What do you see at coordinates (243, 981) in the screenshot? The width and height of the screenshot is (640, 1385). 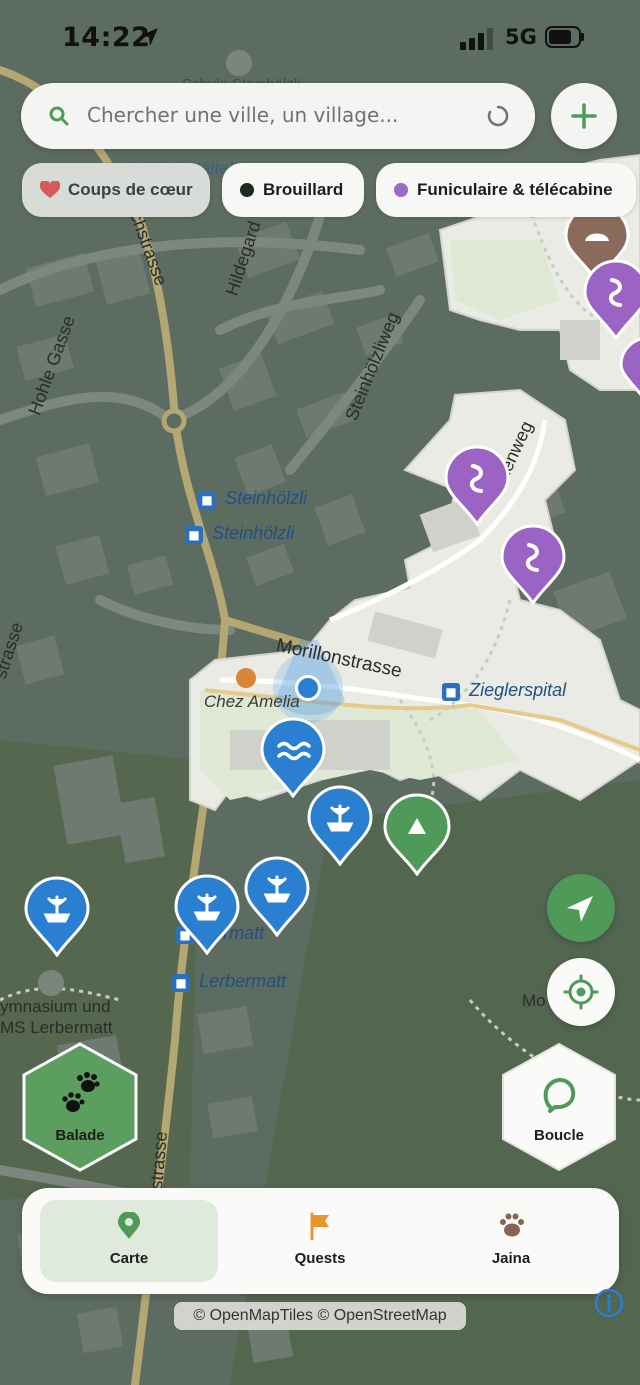 I see `stop-label: Lerbermatt` at bounding box center [243, 981].